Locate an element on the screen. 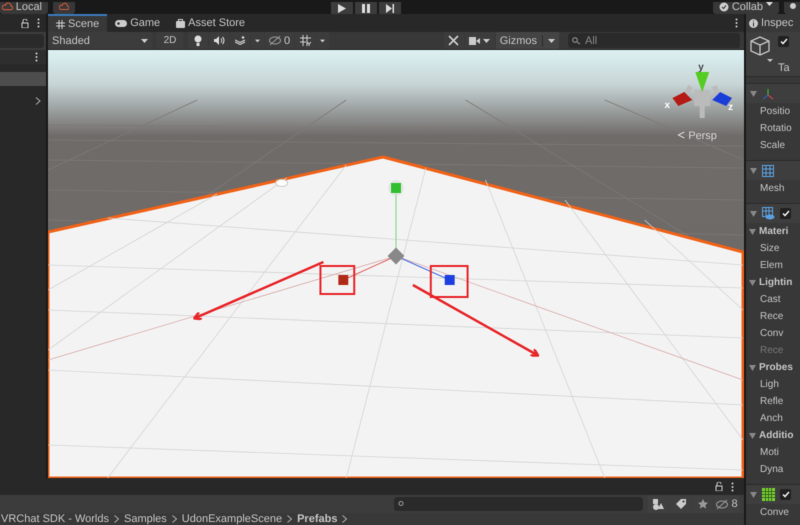 The image size is (800, 525). star-icon is located at coordinates (703, 504).